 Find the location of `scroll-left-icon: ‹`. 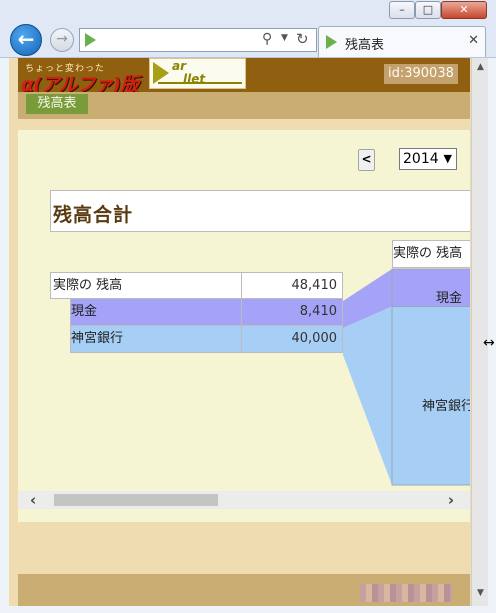

scroll-left-icon: ‹ is located at coordinates (33, 500).